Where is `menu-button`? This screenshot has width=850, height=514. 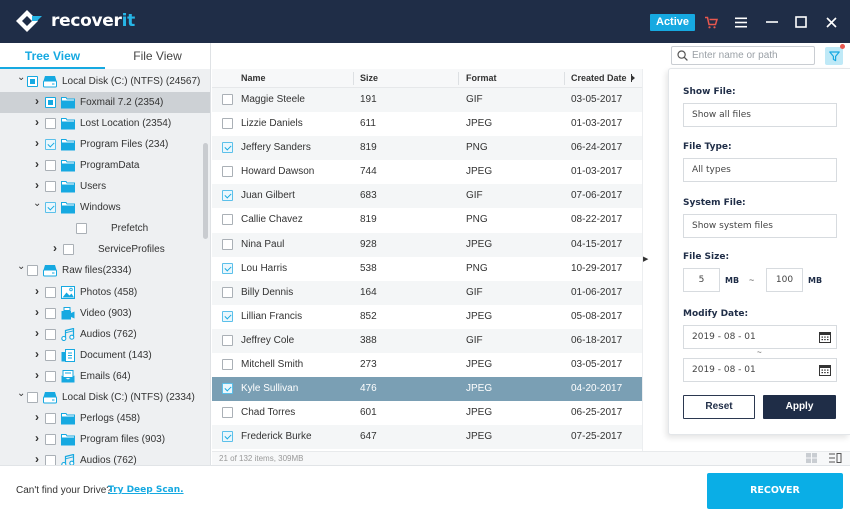 menu-button is located at coordinates (741, 22).